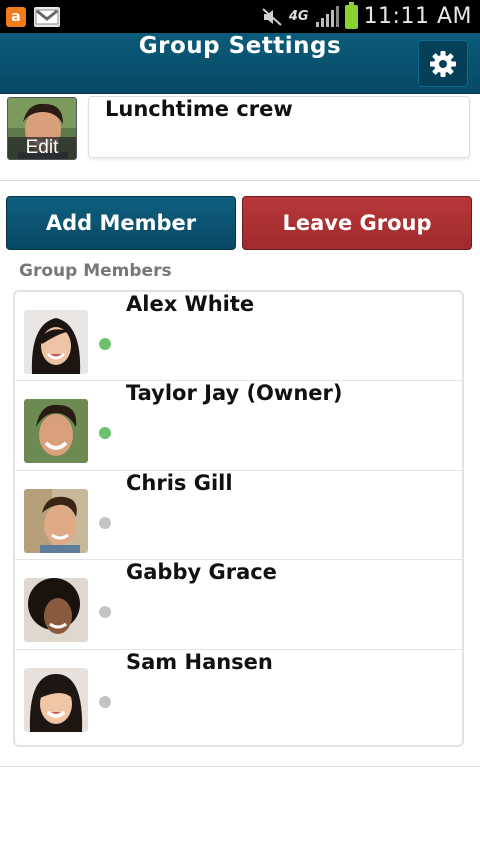  Describe the element at coordinates (240, 766) in the screenshot. I see `divider` at that location.